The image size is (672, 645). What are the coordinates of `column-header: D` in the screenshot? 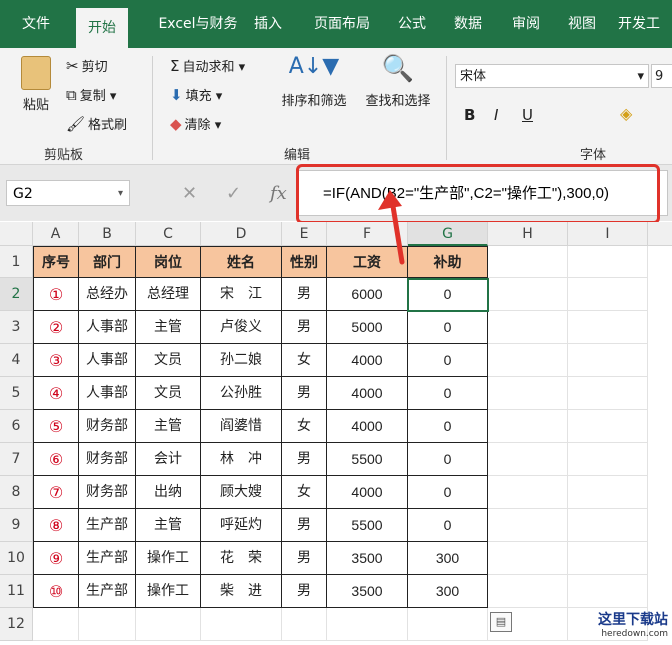 It's located at (241, 234).